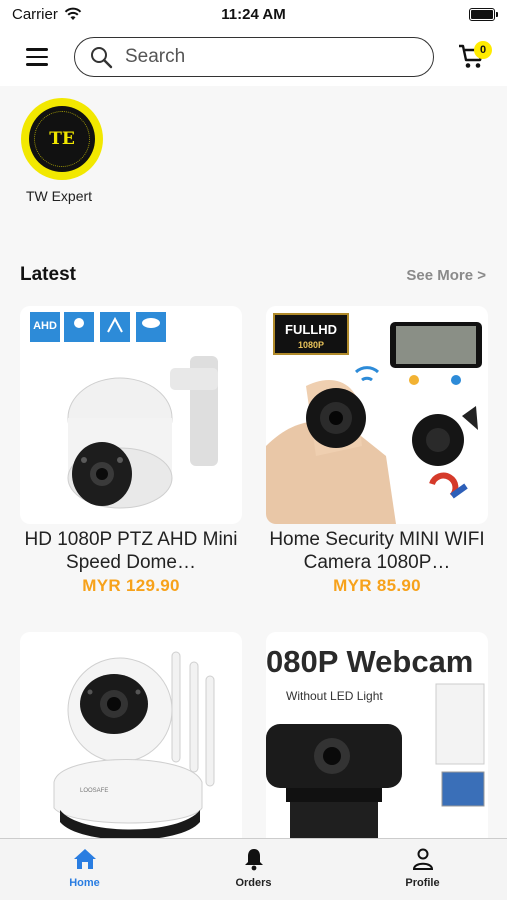 The width and height of the screenshot is (507, 900). What do you see at coordinates (253, 14) in the screenshot?
I see `status-bar: Carrier 11:24 AM` at bounding box center [253, 14].